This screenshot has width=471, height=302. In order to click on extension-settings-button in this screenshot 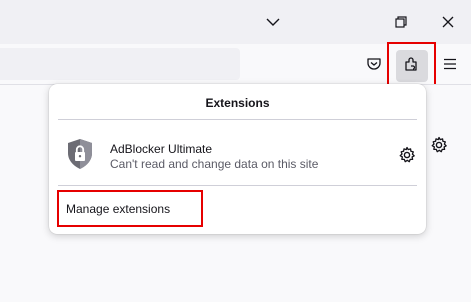, I will do `click(407, 157)`.